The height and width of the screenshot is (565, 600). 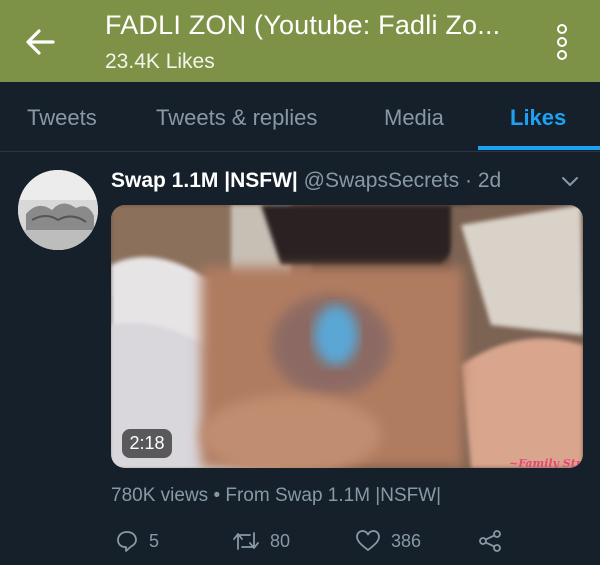 I want to click on reply-count: 5, so click(x=154, y=540).